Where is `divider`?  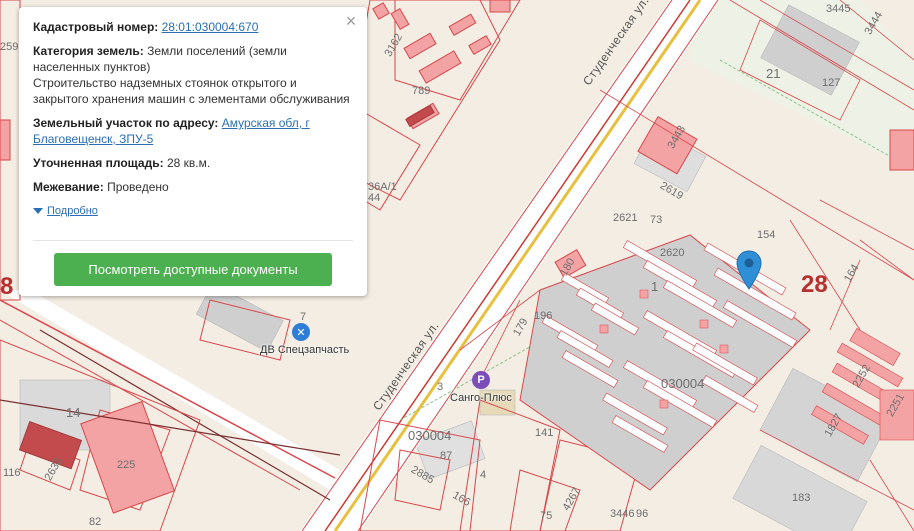
divider is located at coordinates (193, 240).